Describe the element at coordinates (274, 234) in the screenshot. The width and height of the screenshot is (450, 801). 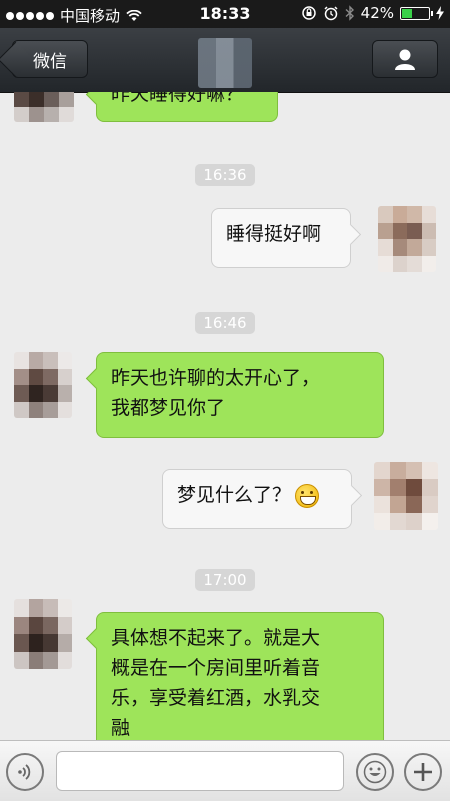
I see `message-text: 睡得挺好啊` at that location.